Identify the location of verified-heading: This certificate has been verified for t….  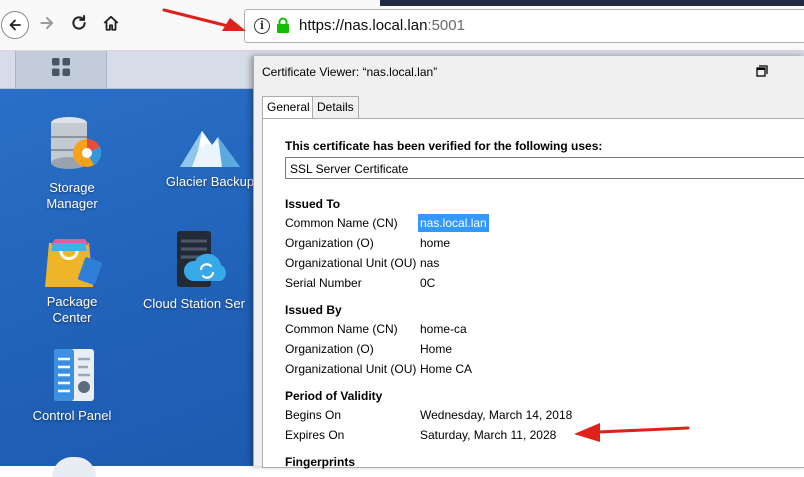
(444, 146).